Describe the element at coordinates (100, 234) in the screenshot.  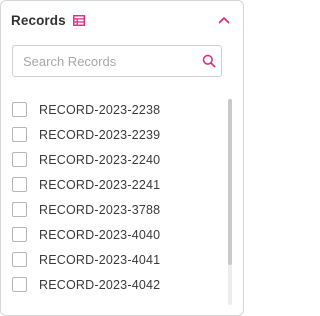
I see `record-label: RECORD-2023-4040` at that location.